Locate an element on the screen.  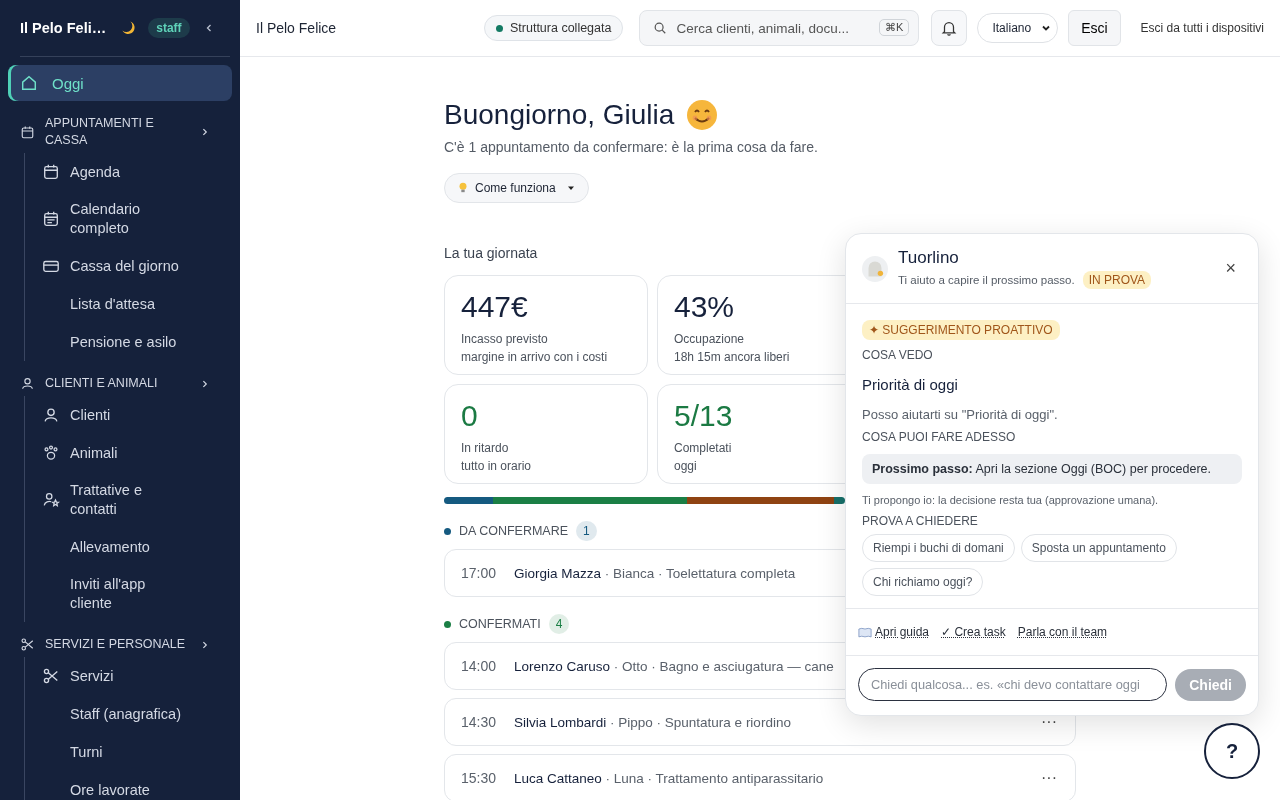
suggestion-chip: Riempi i buchi di domani is located at coordinates (938, 548).